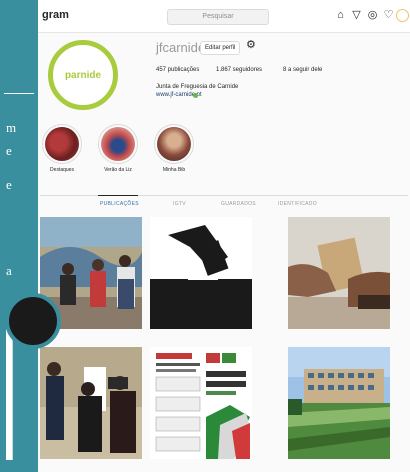 The image size is (410, 472). What do you see at coordinates (197, 87) in the screenshot?
I see `bio-name: Junta de Freguesia de Carnide` at bounding box center [197, 87].